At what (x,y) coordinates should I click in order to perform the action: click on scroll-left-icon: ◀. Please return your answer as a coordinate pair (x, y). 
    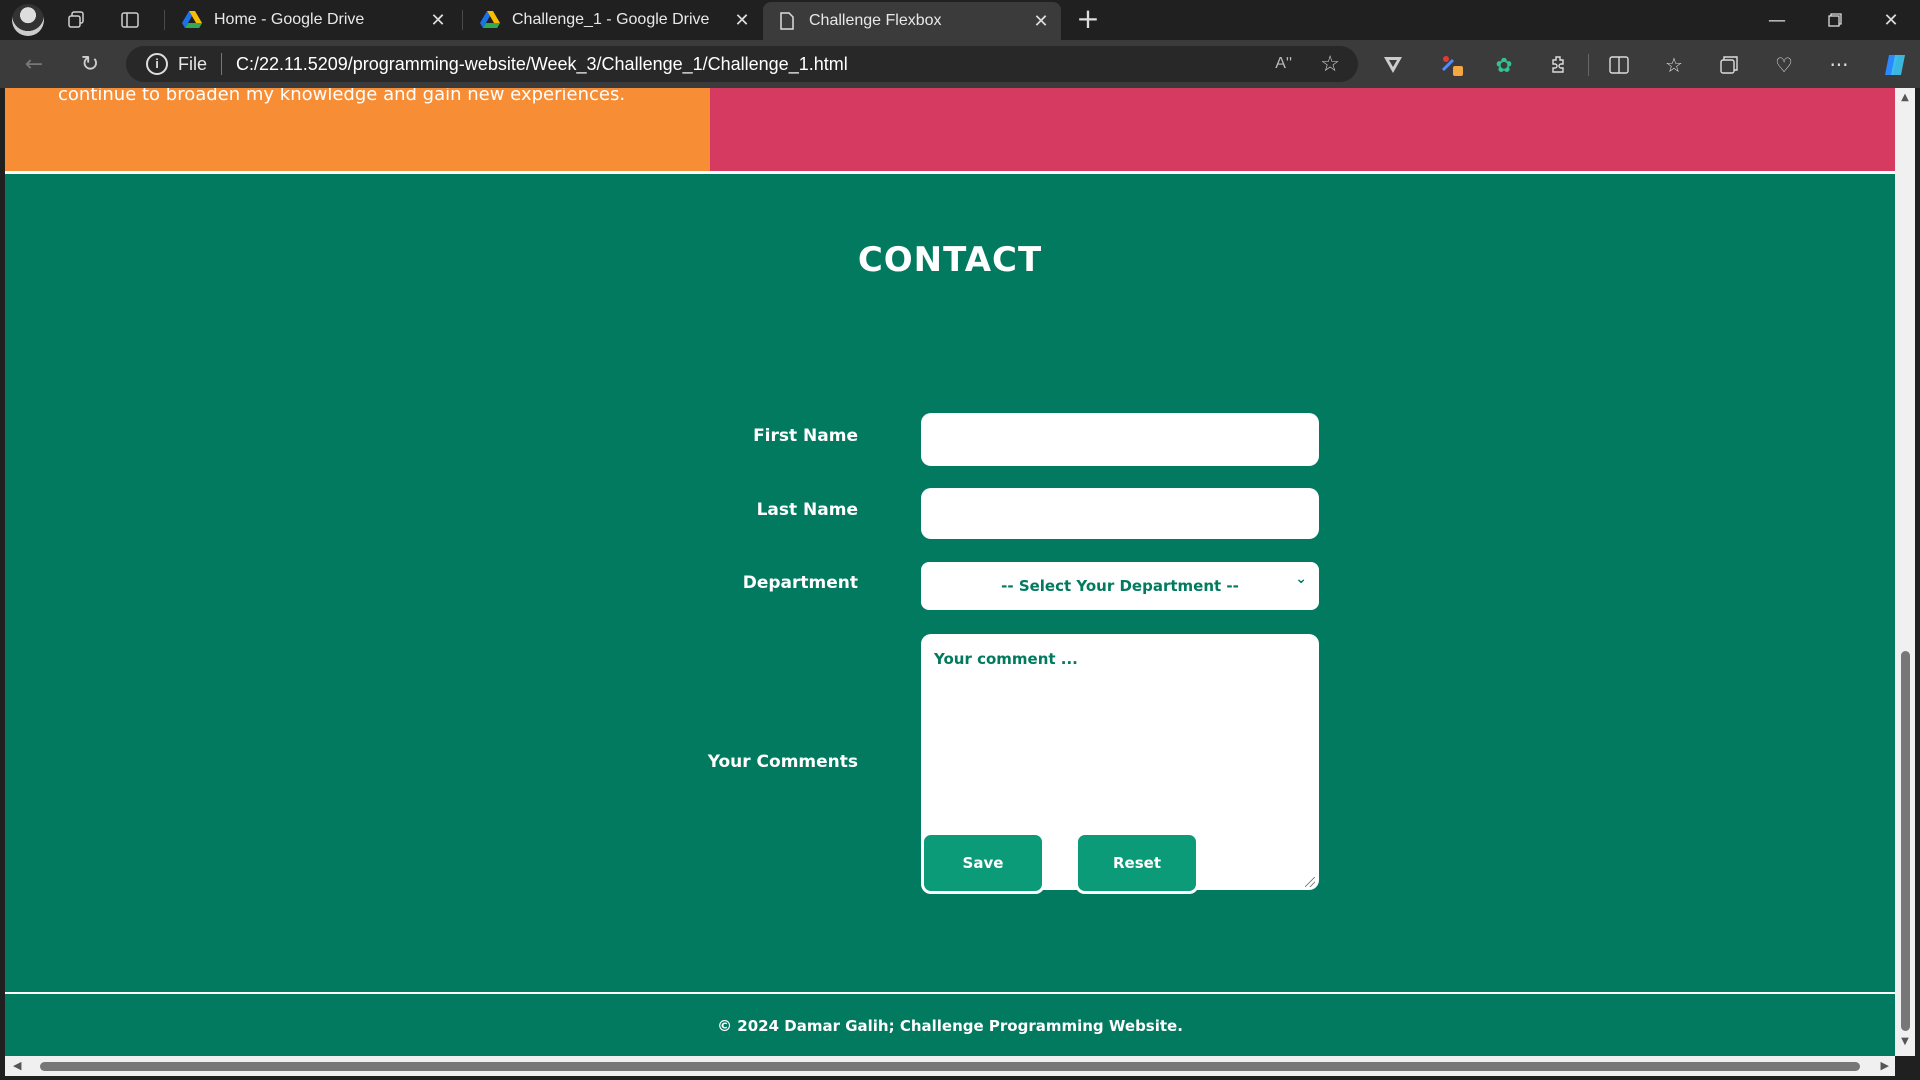
    Looking at the image, I should click on (17, 1065).